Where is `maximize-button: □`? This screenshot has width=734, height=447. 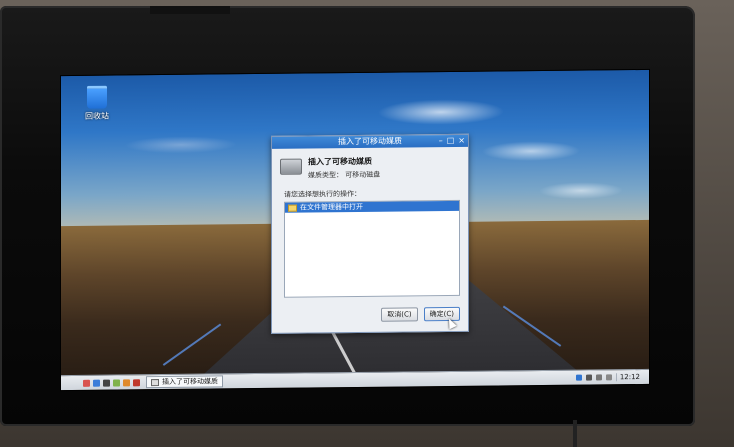
maximize-button: □ is located at coordinates (451, 141).